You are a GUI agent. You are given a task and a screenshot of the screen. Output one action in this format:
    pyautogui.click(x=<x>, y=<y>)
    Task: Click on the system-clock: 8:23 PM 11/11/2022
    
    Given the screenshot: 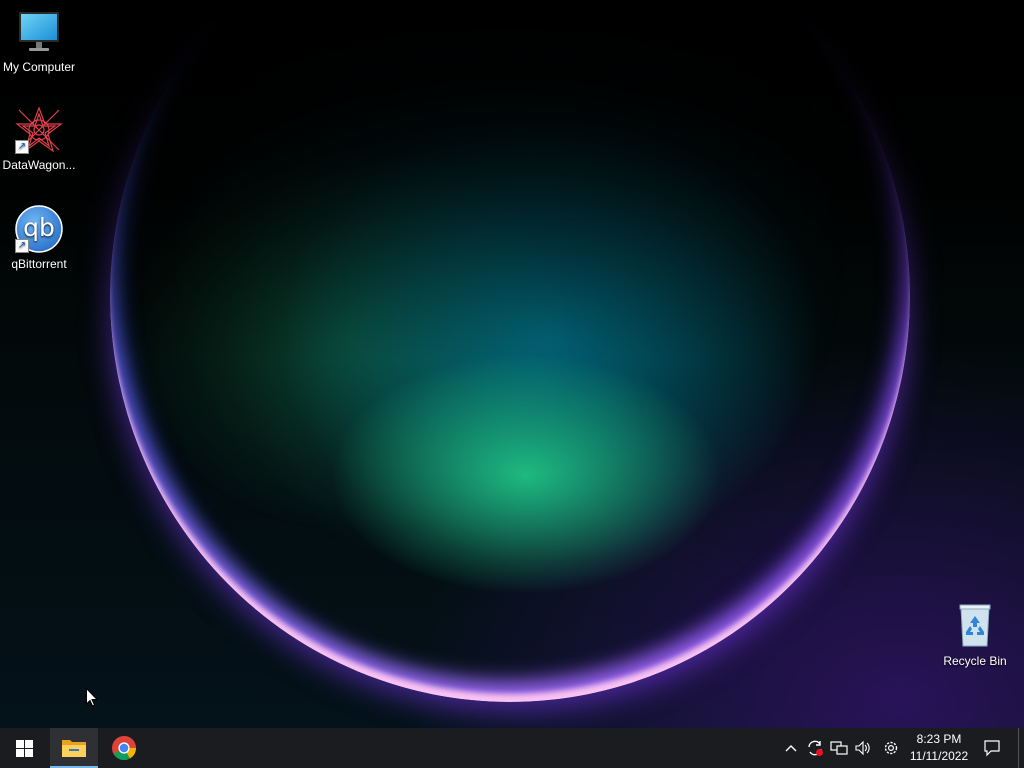 What is the action you would take?
    pyautogui.click(x=939, y=748)
    